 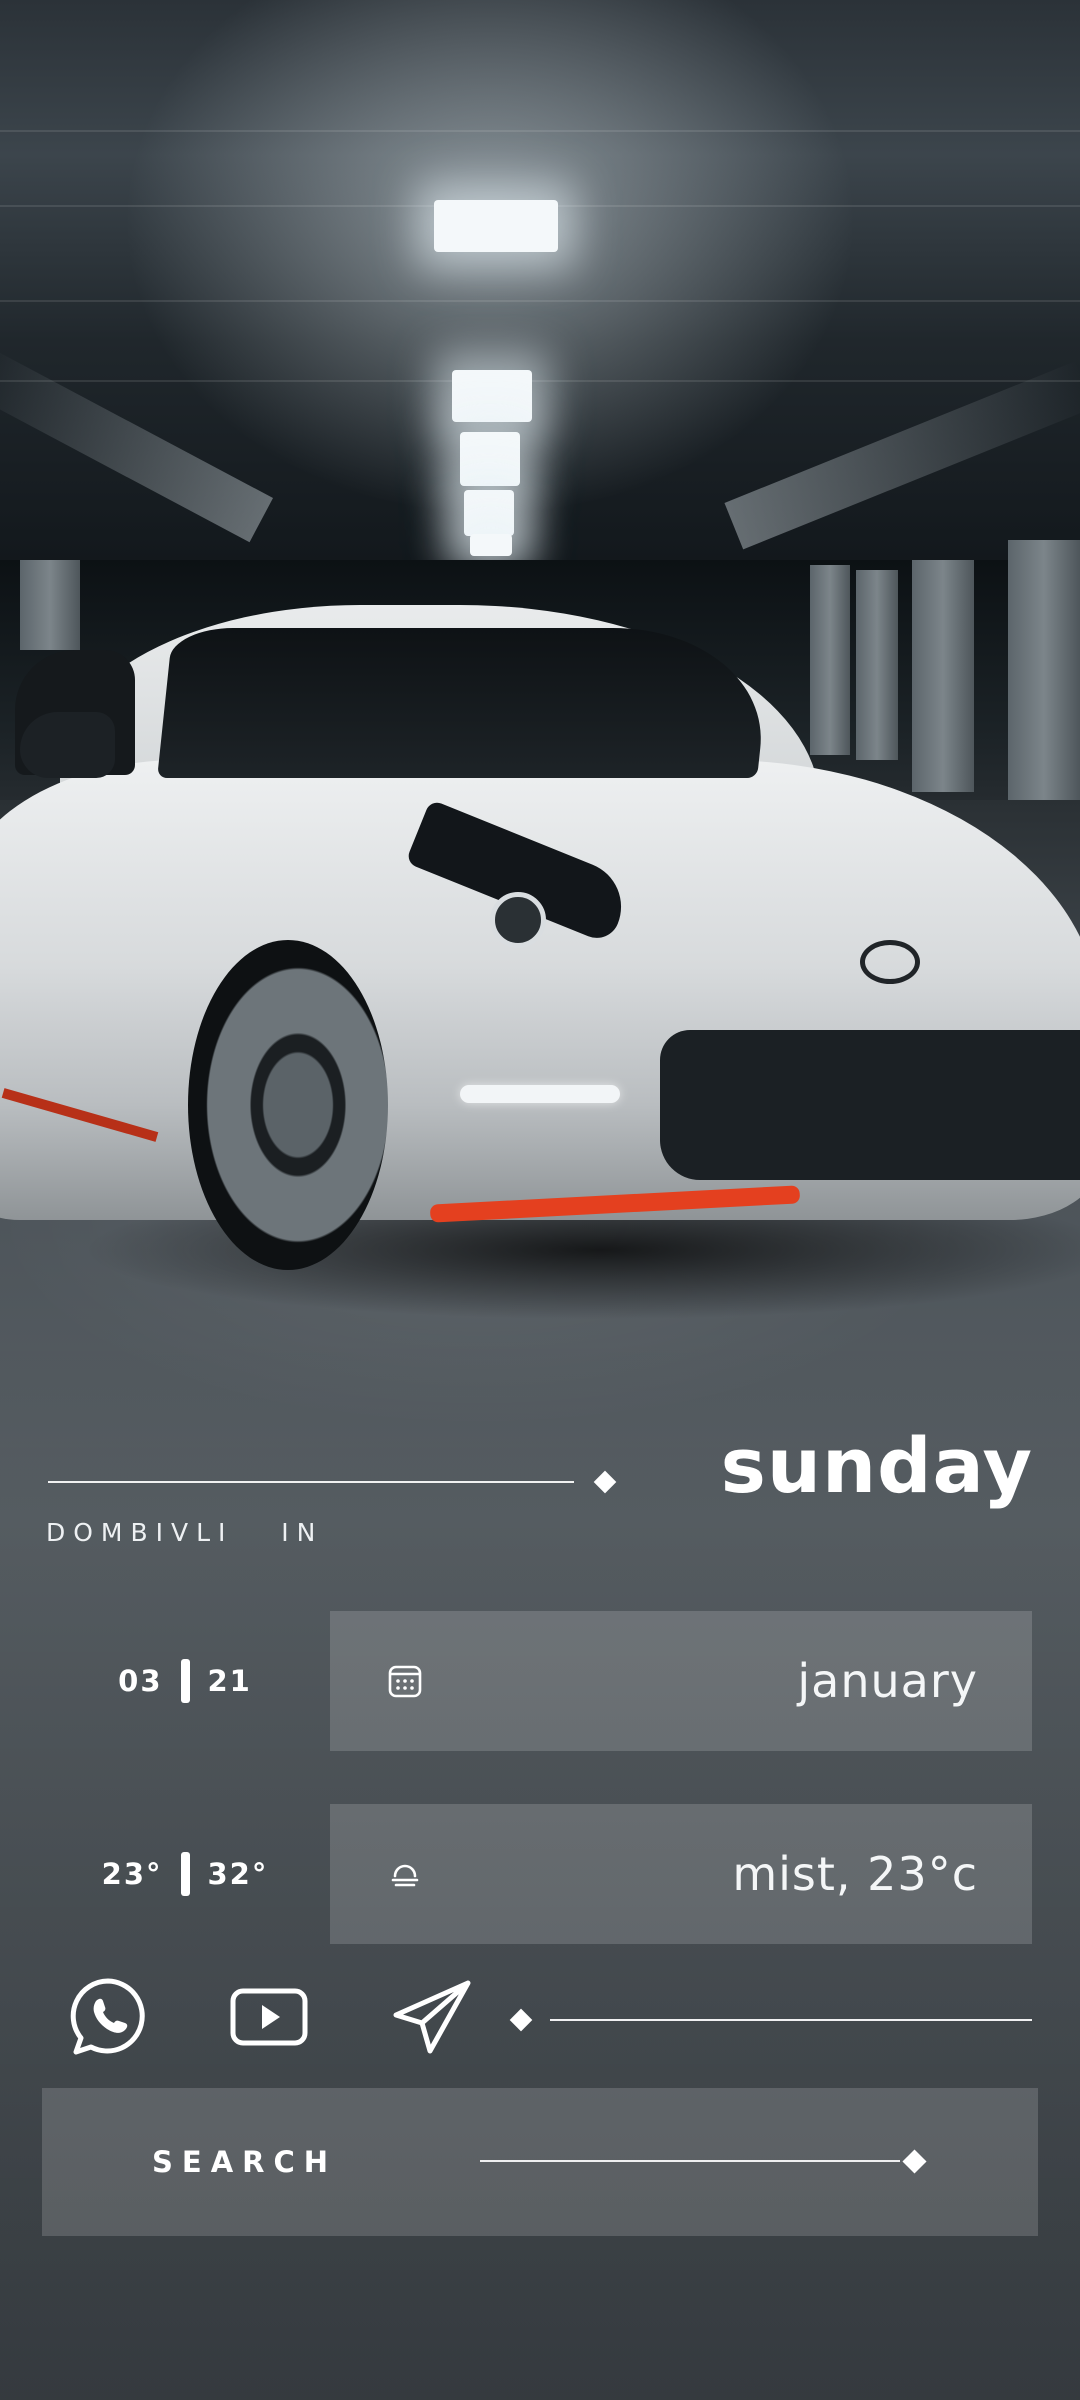 I want to click on day-of-week: sunday, so click(x=877, y=1466).